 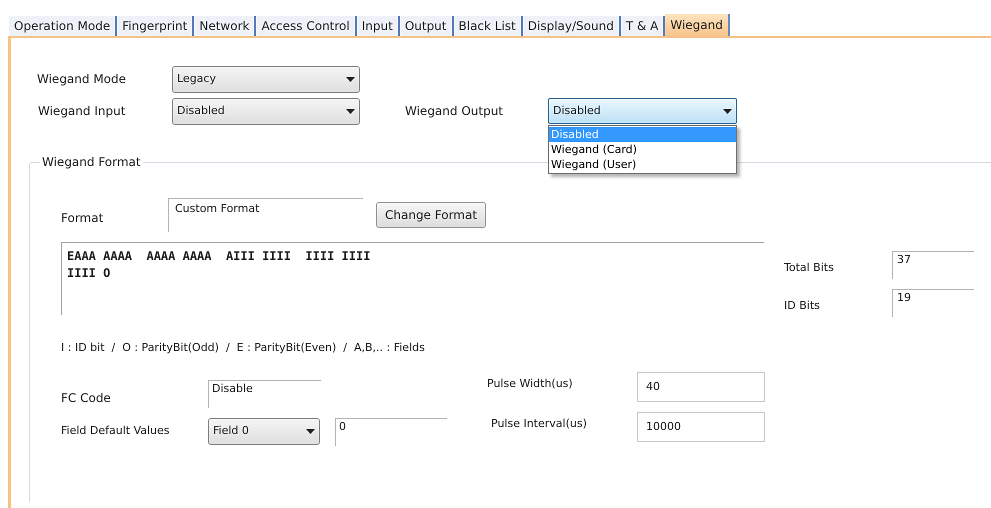 I want to click on field-label: Wiegand Mode, so click(x=82, y=79).